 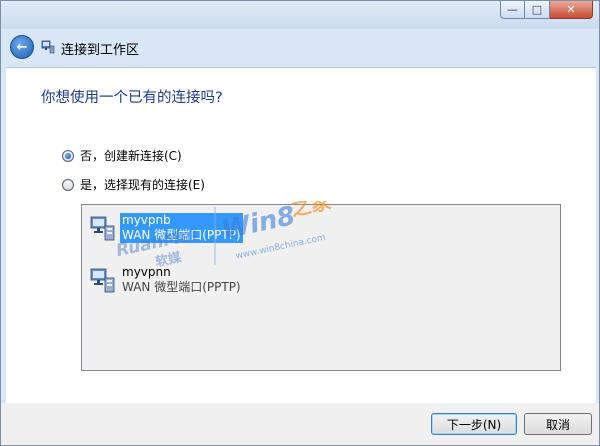 What do you see at coordinates (146, 272) in the screenshot?
I see `connection-name: myvpnn` at bounding box center [146, 272].